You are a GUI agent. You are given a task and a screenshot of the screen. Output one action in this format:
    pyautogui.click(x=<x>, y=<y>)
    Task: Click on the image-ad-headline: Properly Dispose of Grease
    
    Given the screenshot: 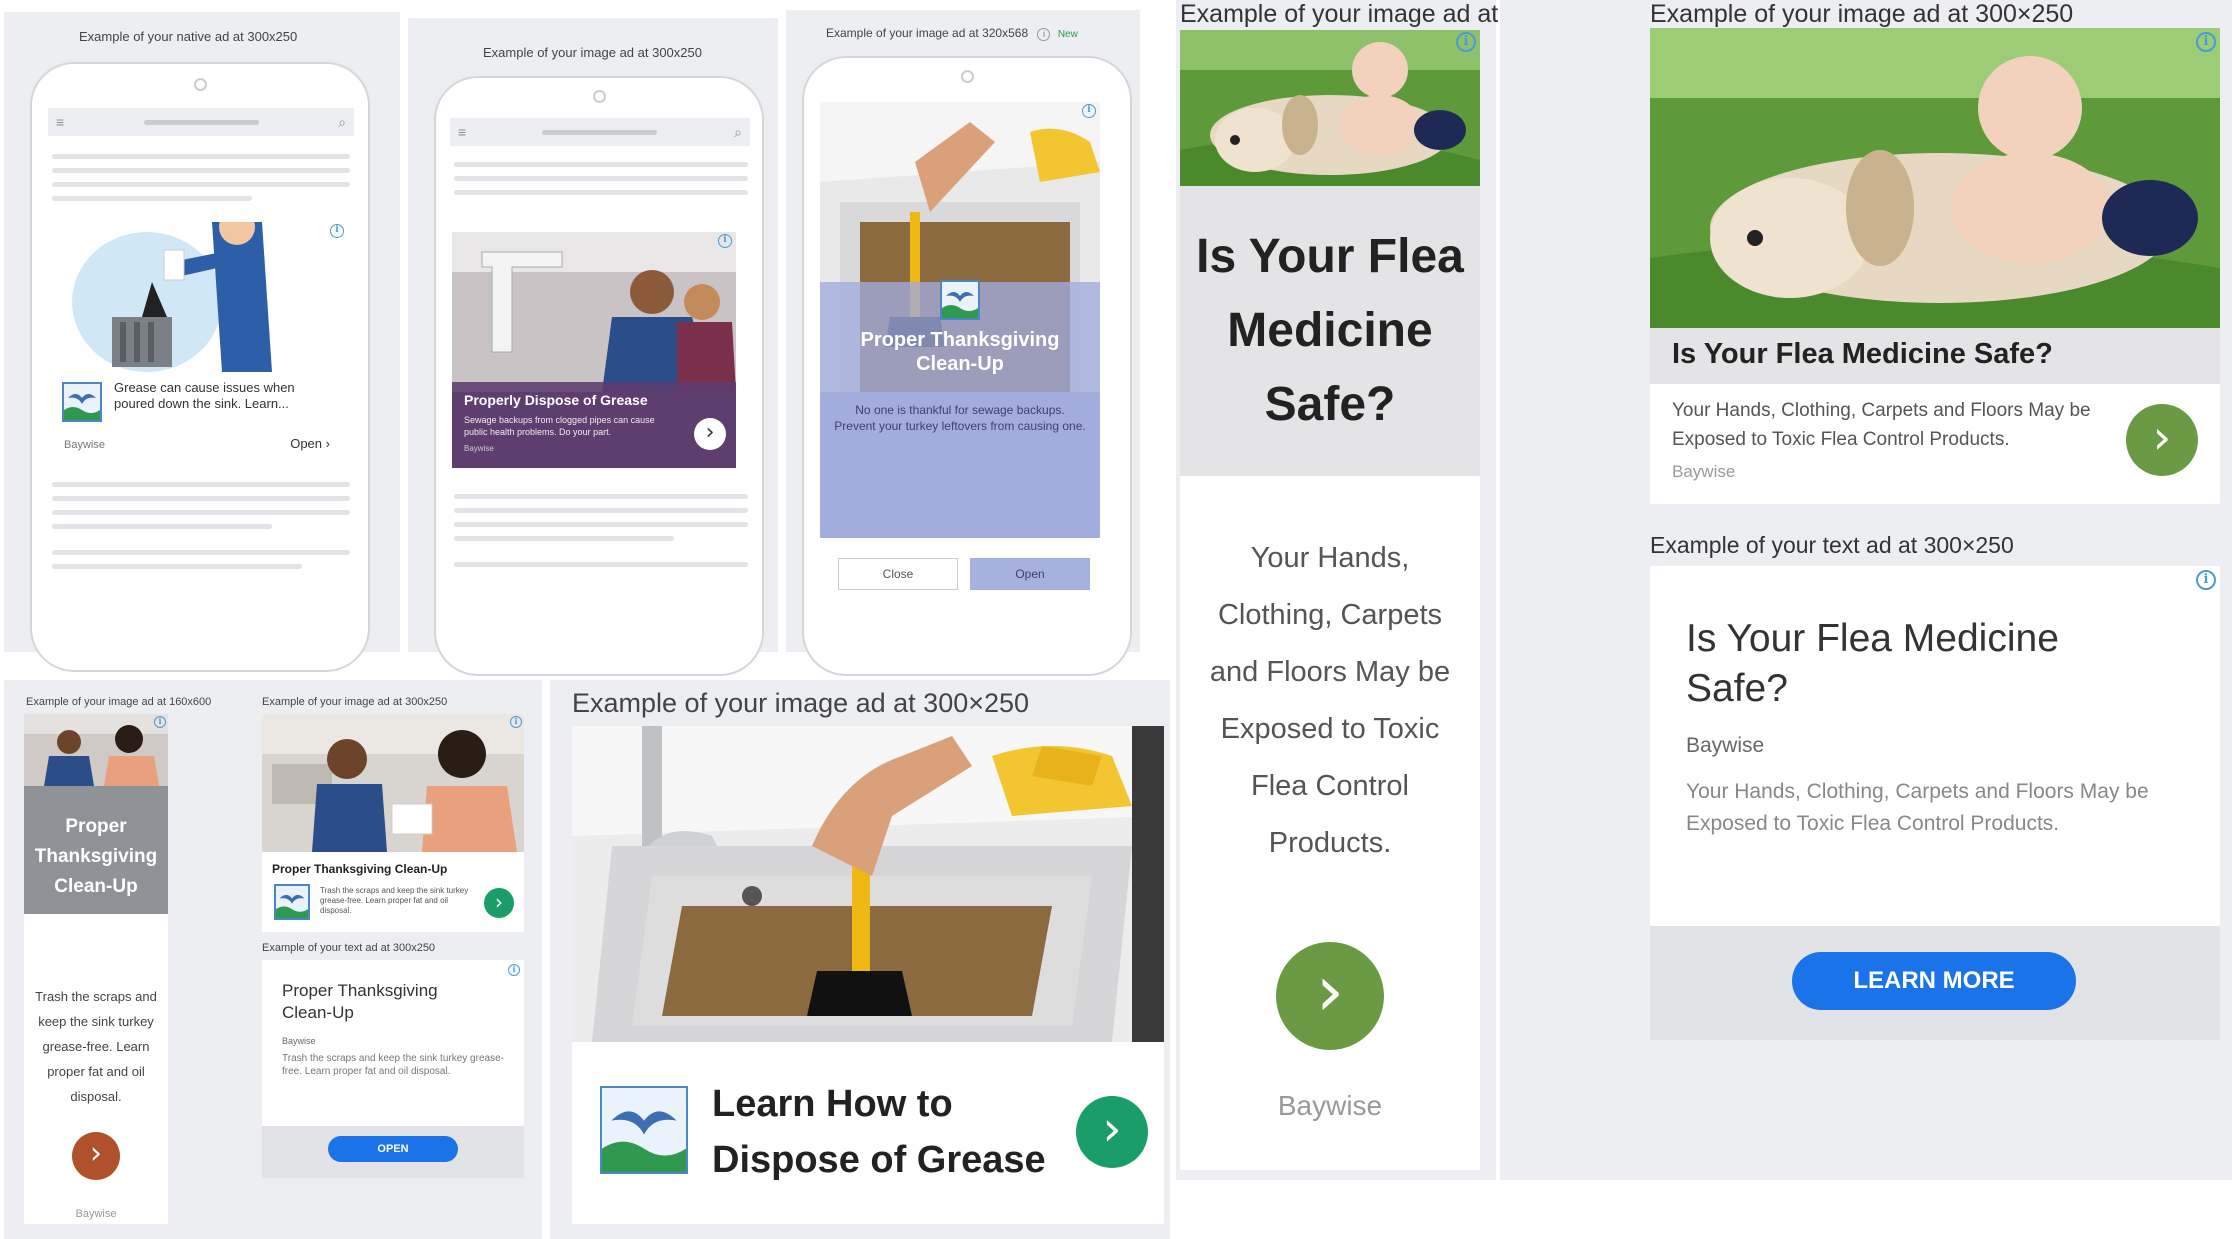 What is the action you would take?
    pyautogui.click(x=556, y=400)
    